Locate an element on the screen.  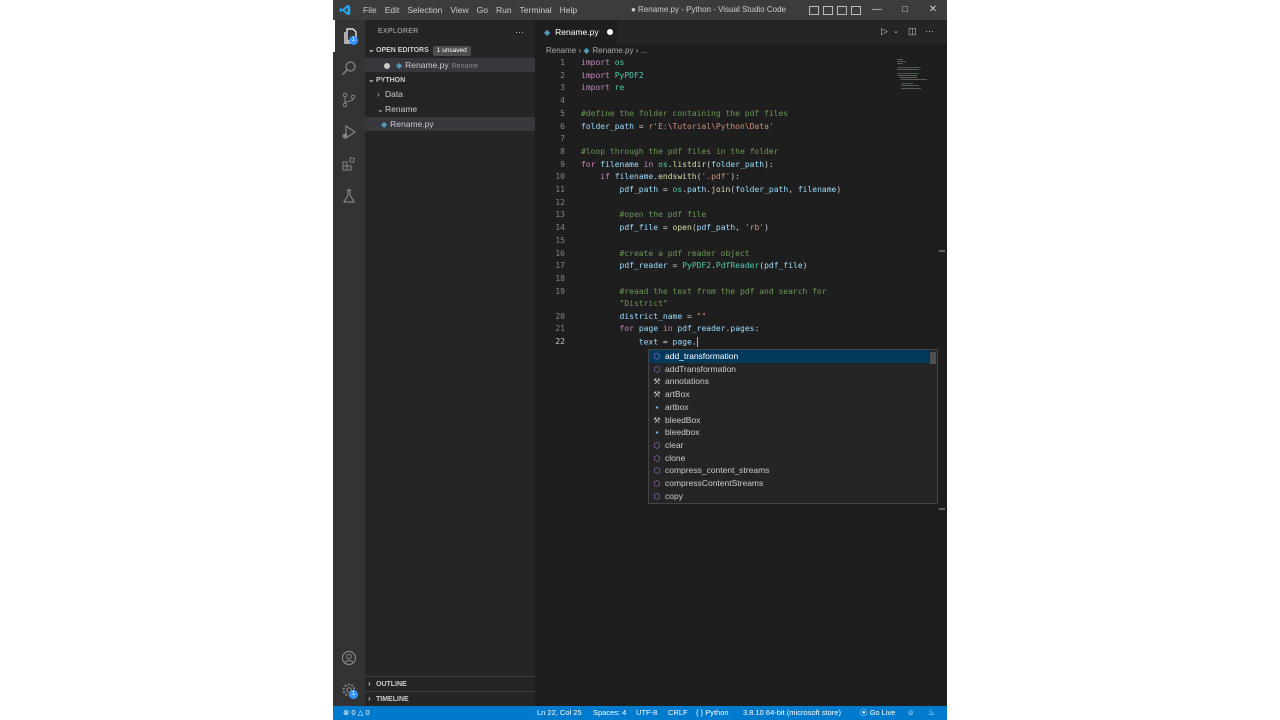
minimap is located at coordinates (916, 75).